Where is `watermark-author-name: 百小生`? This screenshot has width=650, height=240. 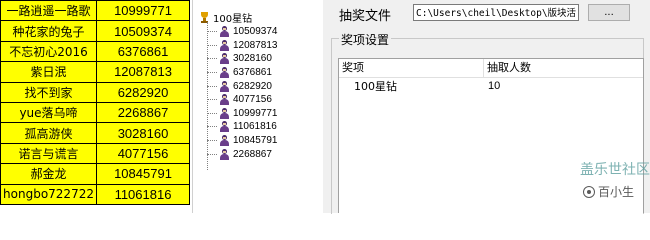 watermark-author-name: 百小生 is located at coordinates (616, 192).